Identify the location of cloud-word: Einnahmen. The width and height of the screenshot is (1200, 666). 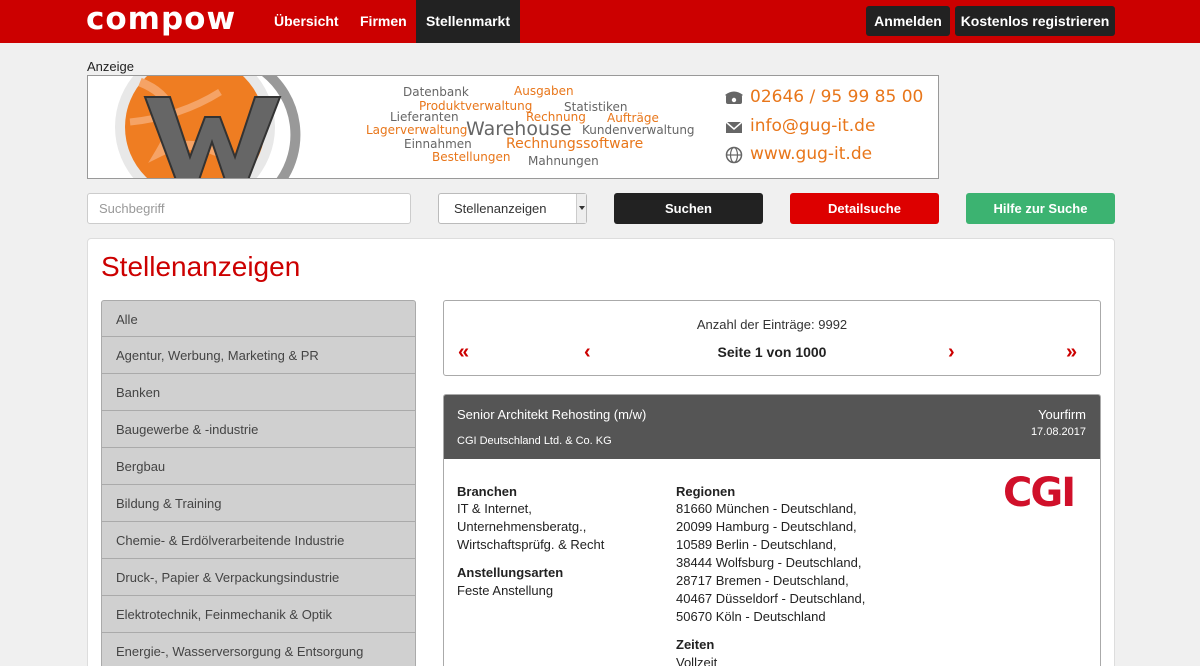
(438, 144).